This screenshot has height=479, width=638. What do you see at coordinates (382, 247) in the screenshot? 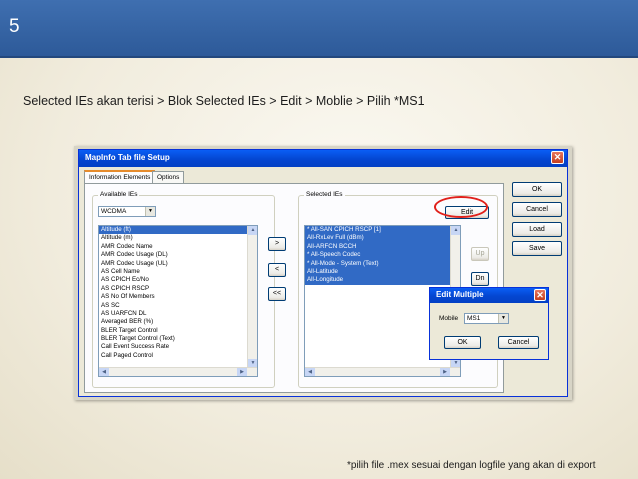
I see `list-item: All-ARFCN BCCH` at bounding box center [382, 247].